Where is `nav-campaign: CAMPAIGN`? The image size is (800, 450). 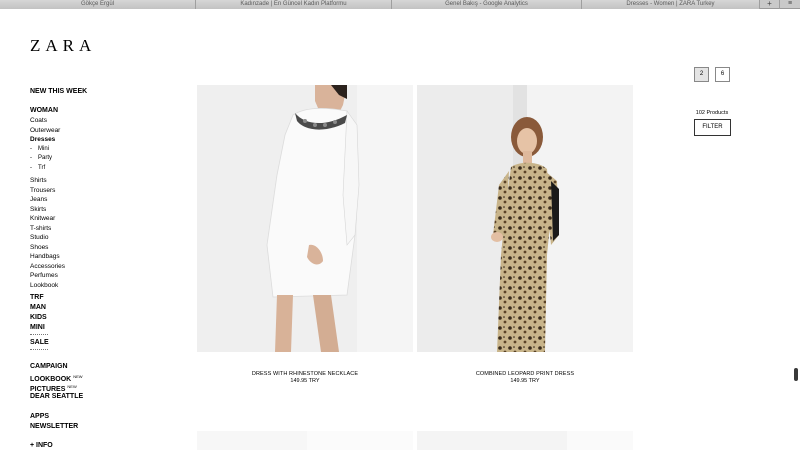 nav-campaign: CAMPAIGN is located at coordinates (49, 367).